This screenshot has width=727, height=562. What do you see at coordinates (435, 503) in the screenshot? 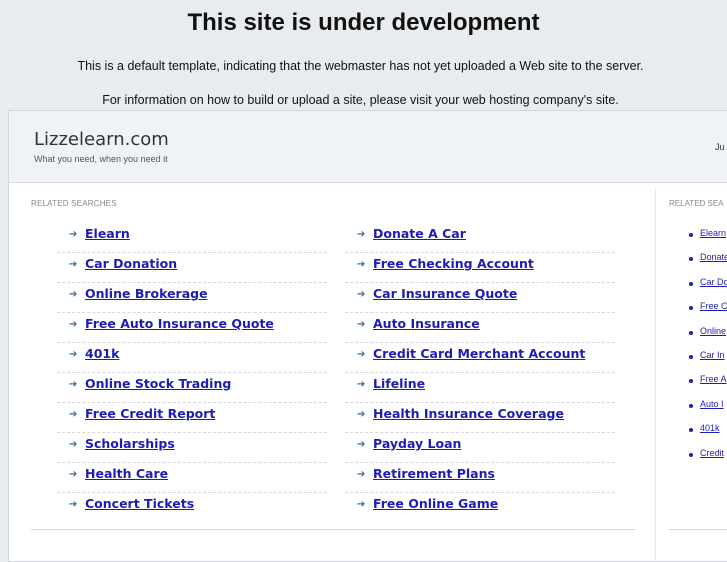
I see `related-search-link: Free Online Game` at bounding box center [435, 503].